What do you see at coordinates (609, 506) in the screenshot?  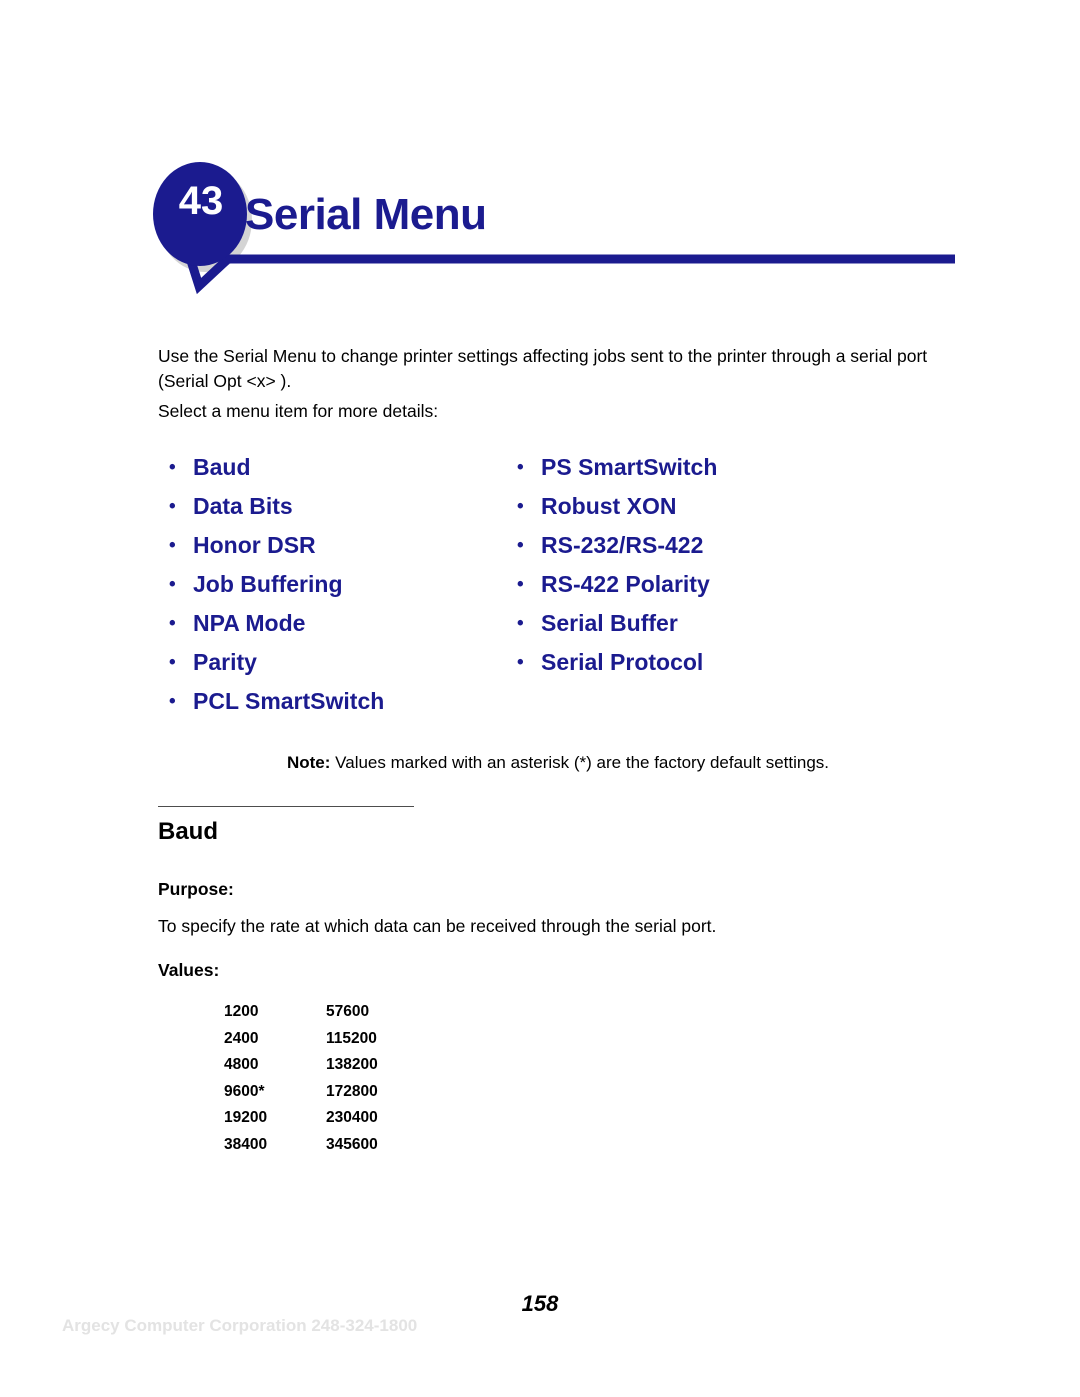 I see `menu-link-label: Robust XON` at bounding box center [609, 506].